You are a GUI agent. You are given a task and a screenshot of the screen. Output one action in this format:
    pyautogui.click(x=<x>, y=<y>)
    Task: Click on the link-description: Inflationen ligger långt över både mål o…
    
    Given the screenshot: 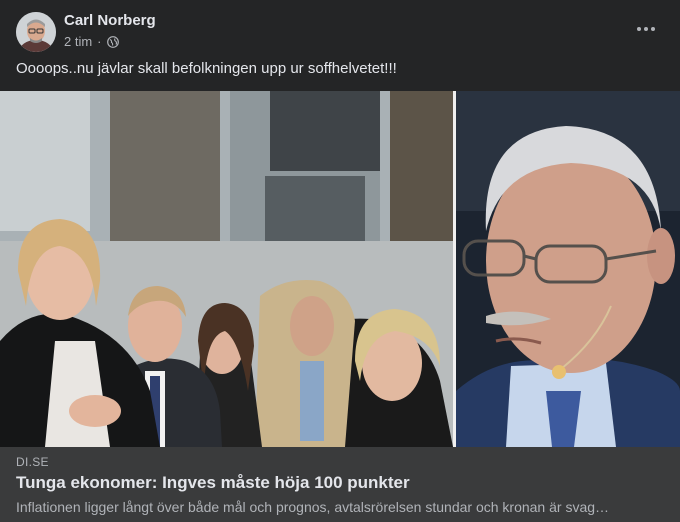 What is the action you would take?
    pyautogui.click(x=313, y=507)
    